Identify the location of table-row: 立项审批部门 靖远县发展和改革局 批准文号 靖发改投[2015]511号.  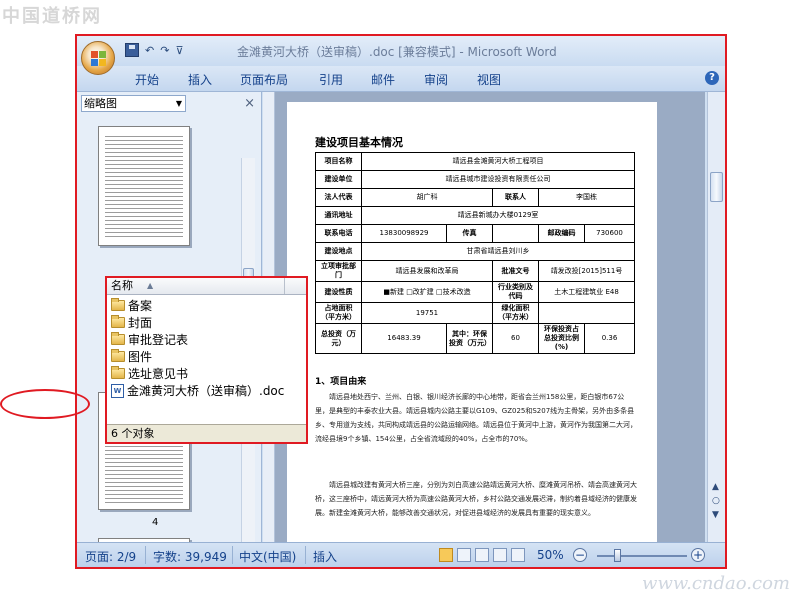
(475, 271).